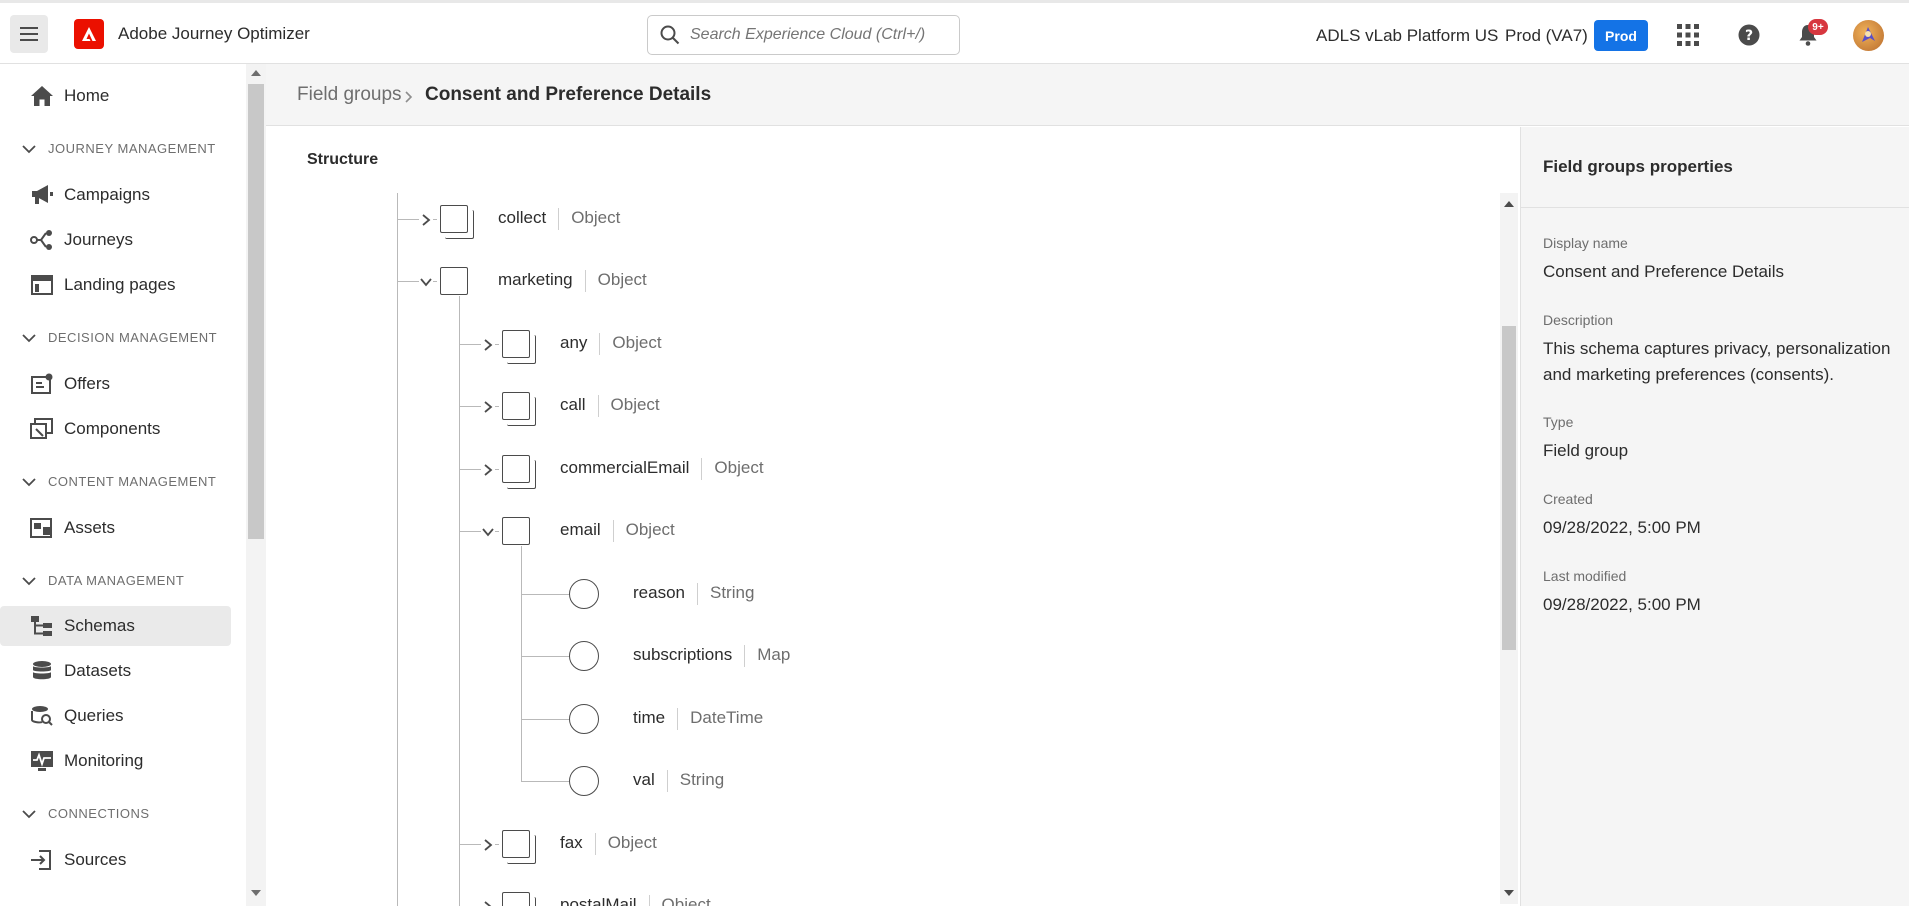 This screenshot has width=1909, height=906. Describe the element at coordinates (573, 343) in the screenshot. I see `field-name: any` at that location.